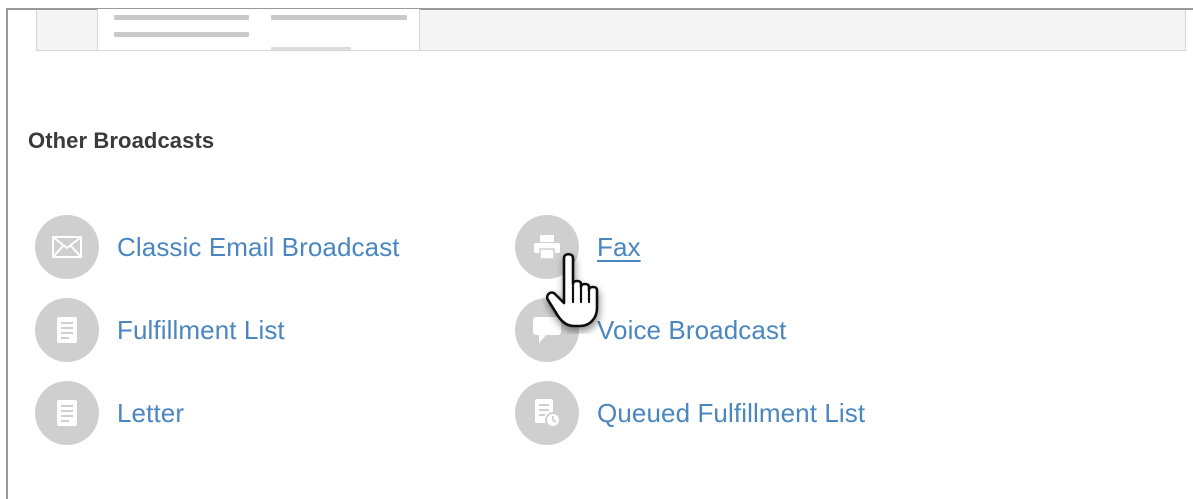  I want to click on queued-document-icon, so click(547, 413).